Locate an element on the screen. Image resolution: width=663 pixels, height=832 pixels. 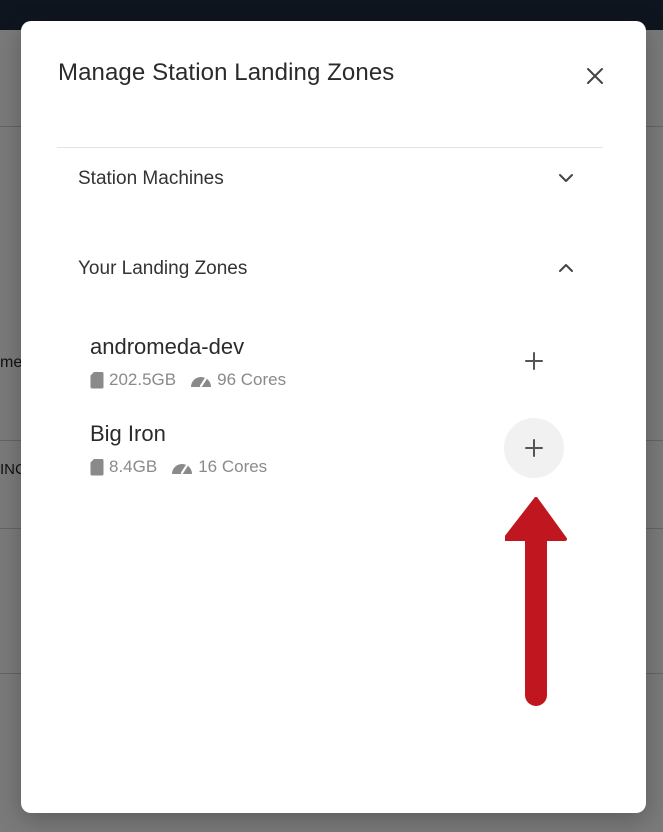
dialog-title: Manage Station Landing Zones is located at coordinates (226, 72).